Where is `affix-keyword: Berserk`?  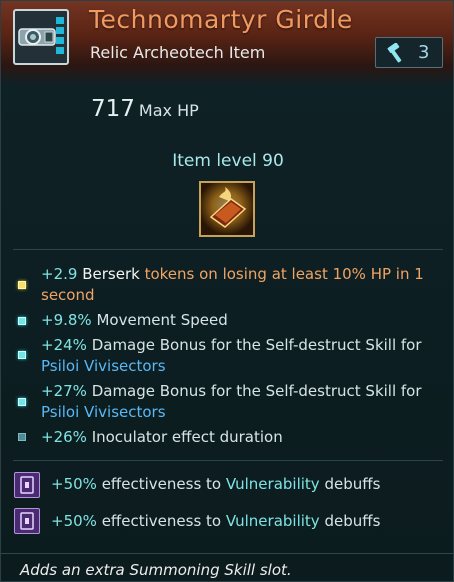
affix-keyword: Berserk is located at coordinates (111, 274).